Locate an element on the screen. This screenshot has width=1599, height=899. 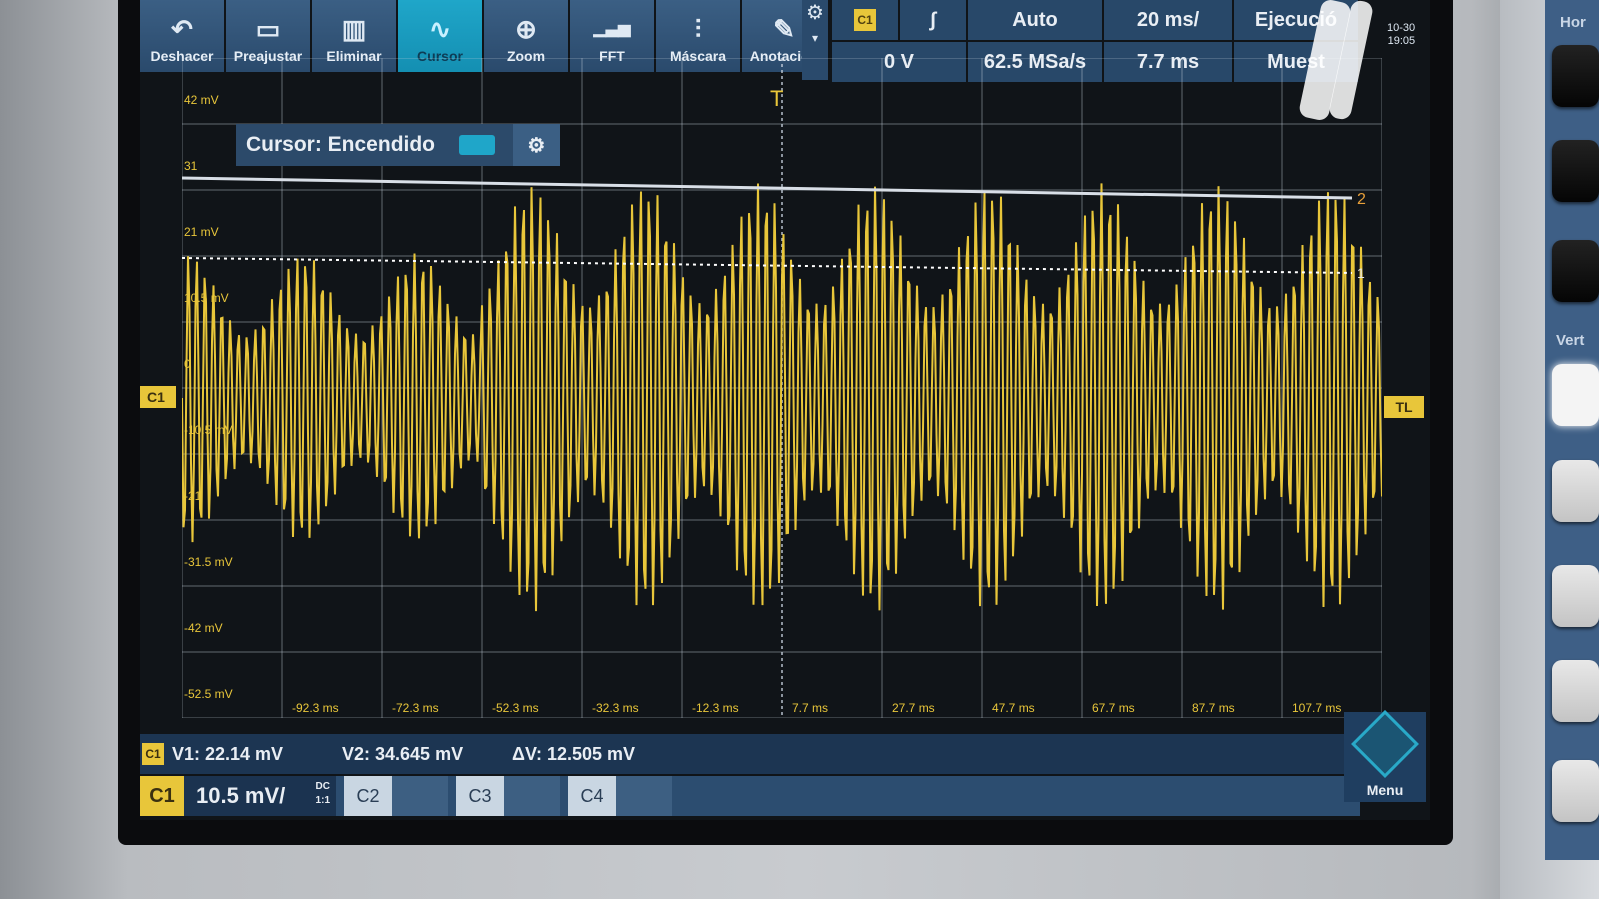
x-tick-label: -72.3 ms is located at coordinates (415, 708).